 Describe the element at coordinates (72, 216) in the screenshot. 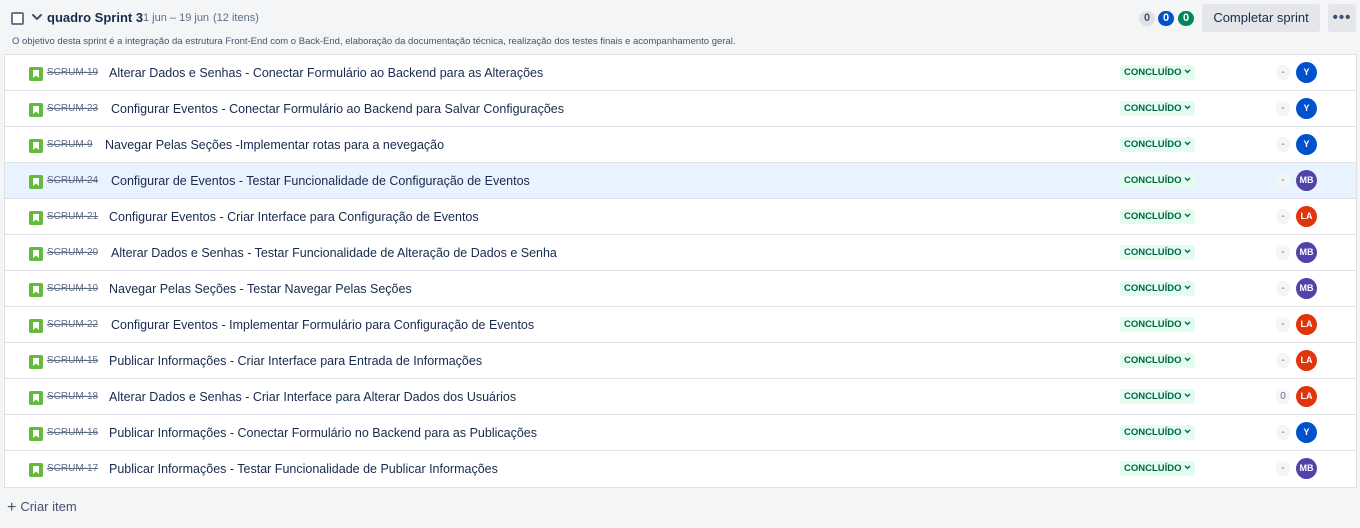

I see `issue-key: SCRUM-21` at that location.